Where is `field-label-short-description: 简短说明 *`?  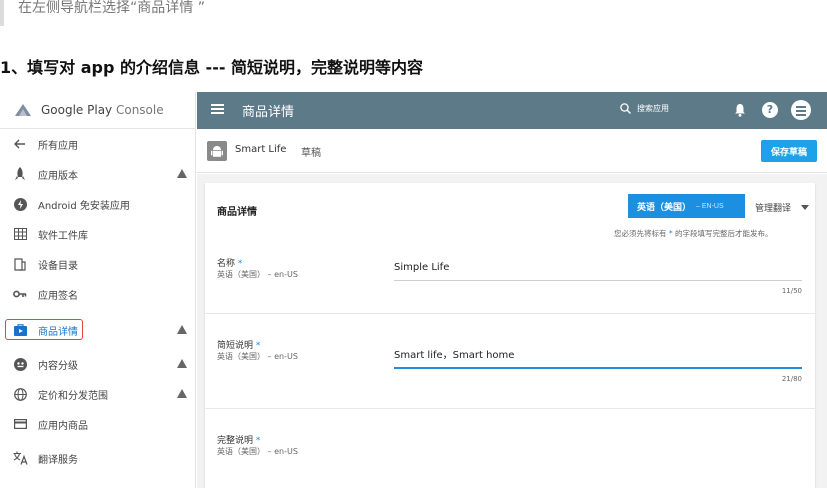 field-label-short-description: 简短说明 * is located at coordinates (239, 346).